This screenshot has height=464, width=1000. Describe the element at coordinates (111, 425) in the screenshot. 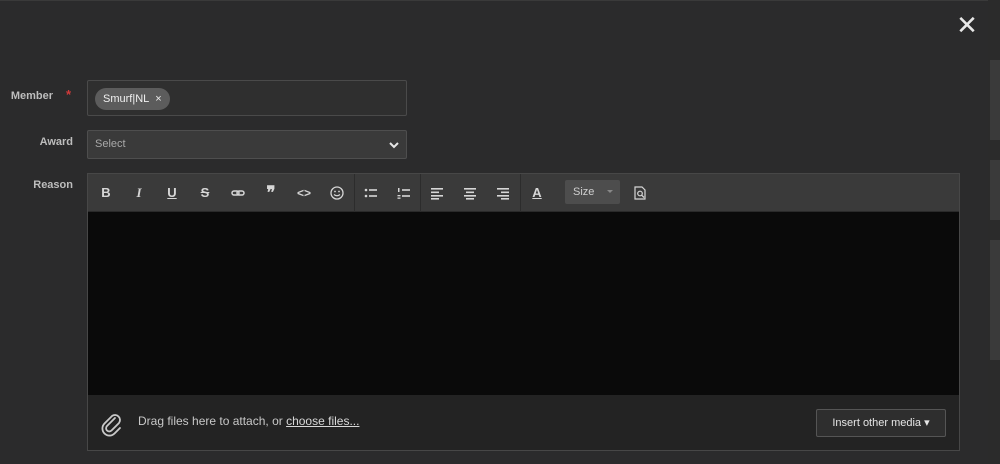

I see `paperclip-icon` at that location.